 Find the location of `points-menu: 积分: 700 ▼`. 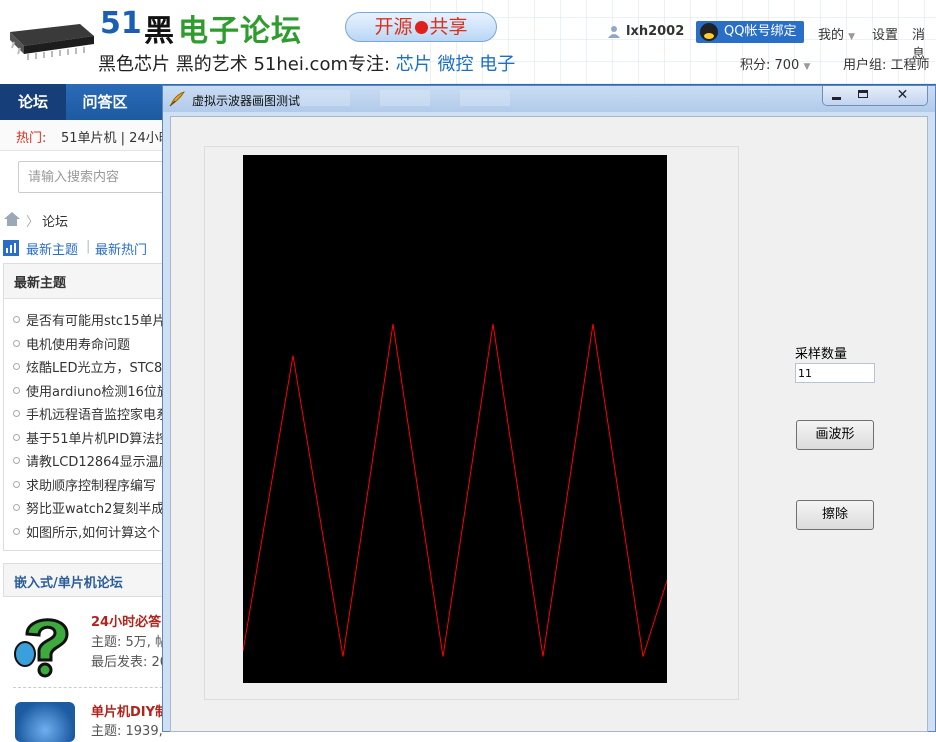

points-menu: 积分: 700 ▼ is located at coordinates (775, 63).